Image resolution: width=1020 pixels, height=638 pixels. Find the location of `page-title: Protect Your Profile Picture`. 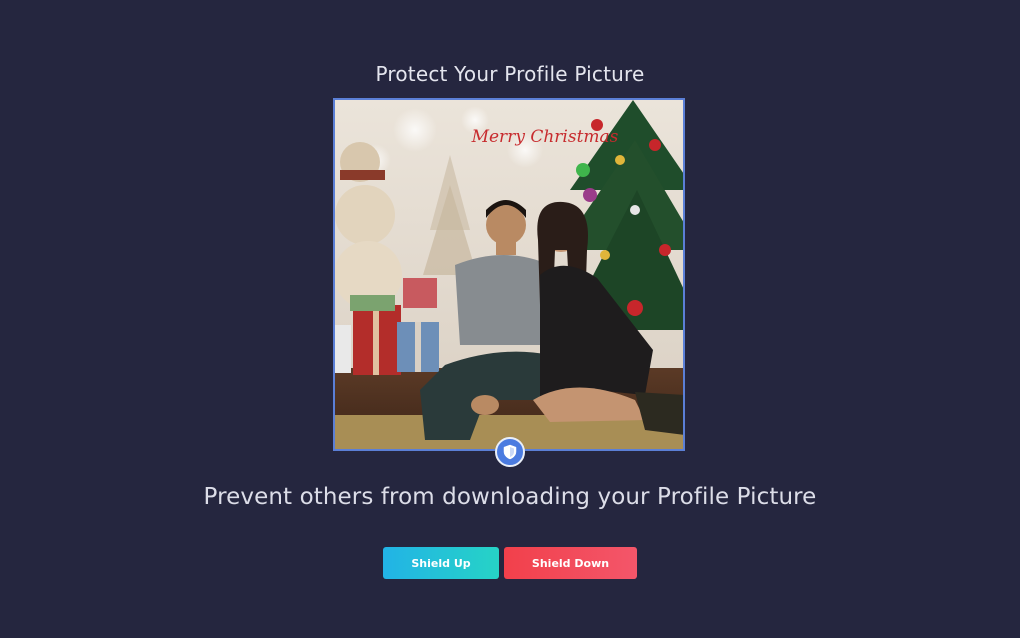

page-title: Protect Your Profile Picture is located at coordinates (510, 74).